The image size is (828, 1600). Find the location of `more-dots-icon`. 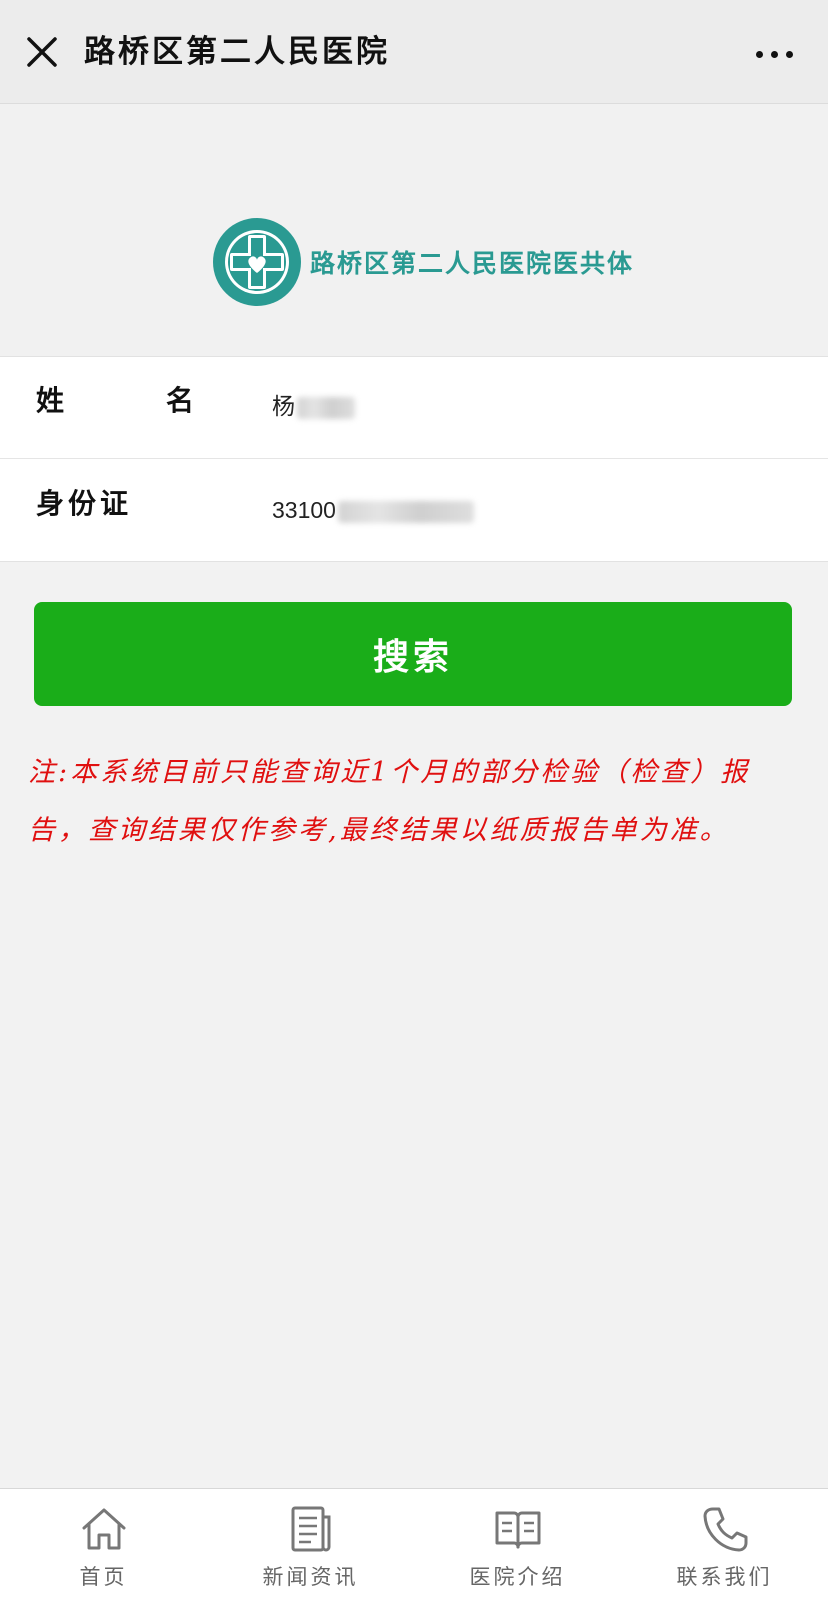

more-dots-icon is located at coordinates (759, 54).